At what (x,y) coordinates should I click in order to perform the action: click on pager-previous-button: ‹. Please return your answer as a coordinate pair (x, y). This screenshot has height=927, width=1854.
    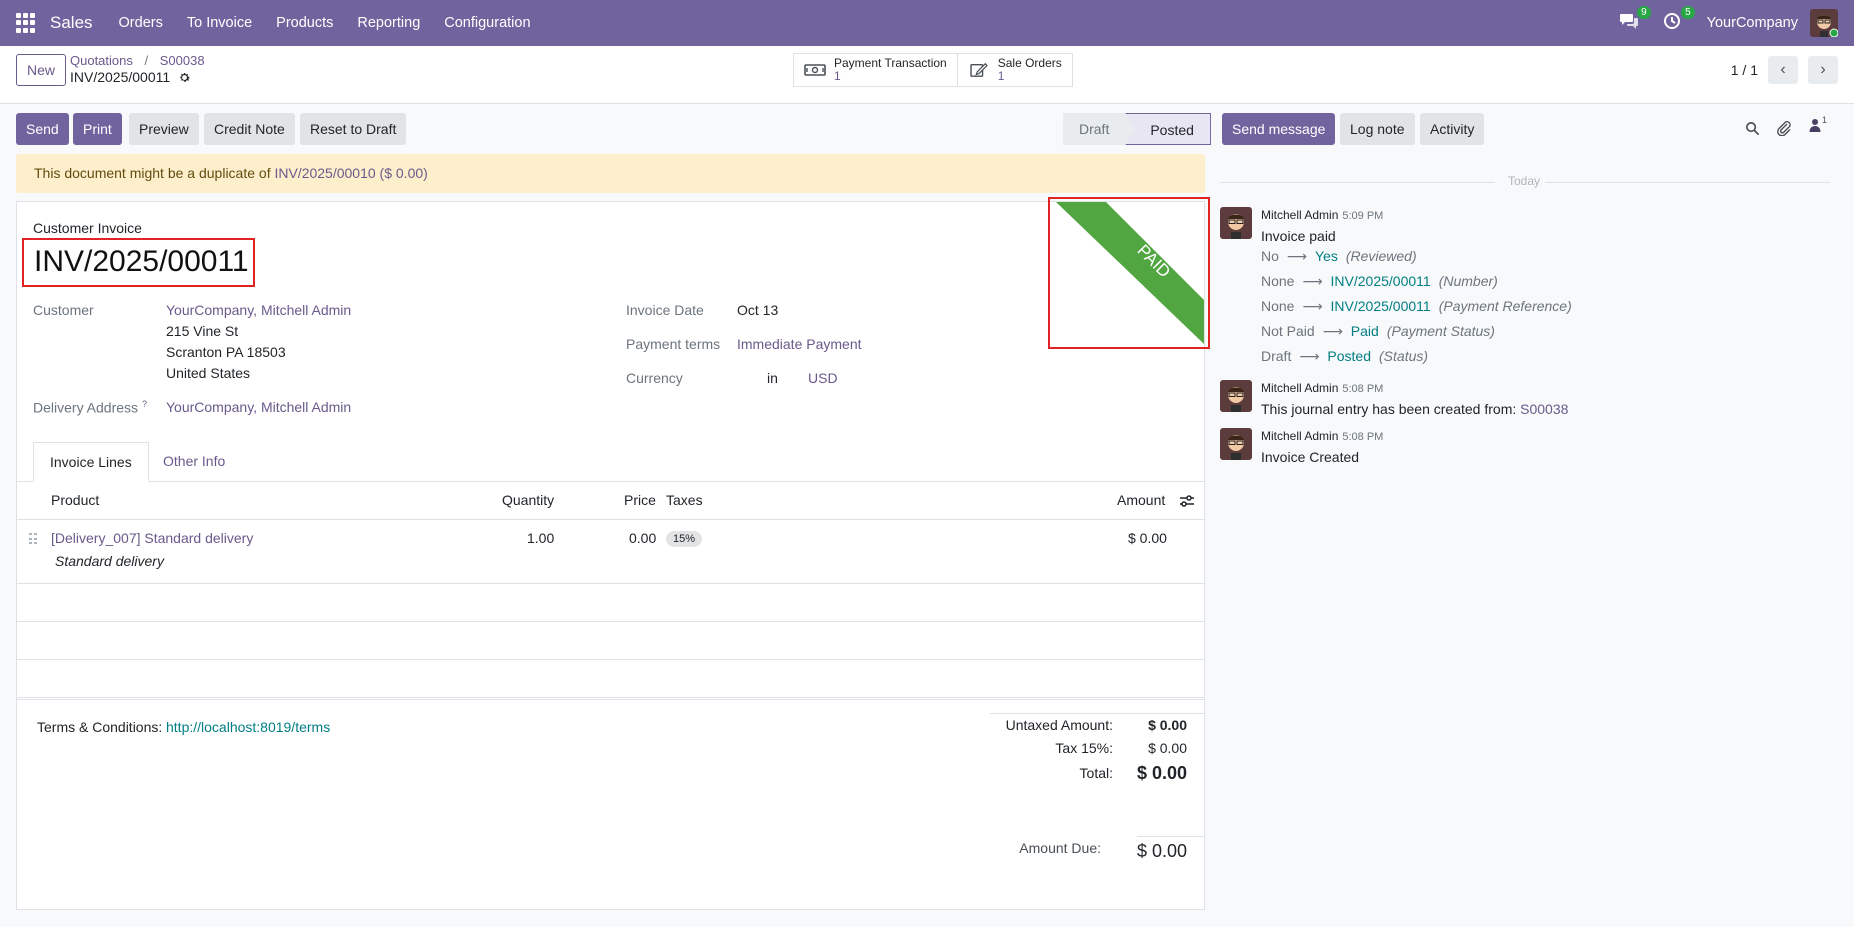
    Looking at the image, I should click on (1783, 70).